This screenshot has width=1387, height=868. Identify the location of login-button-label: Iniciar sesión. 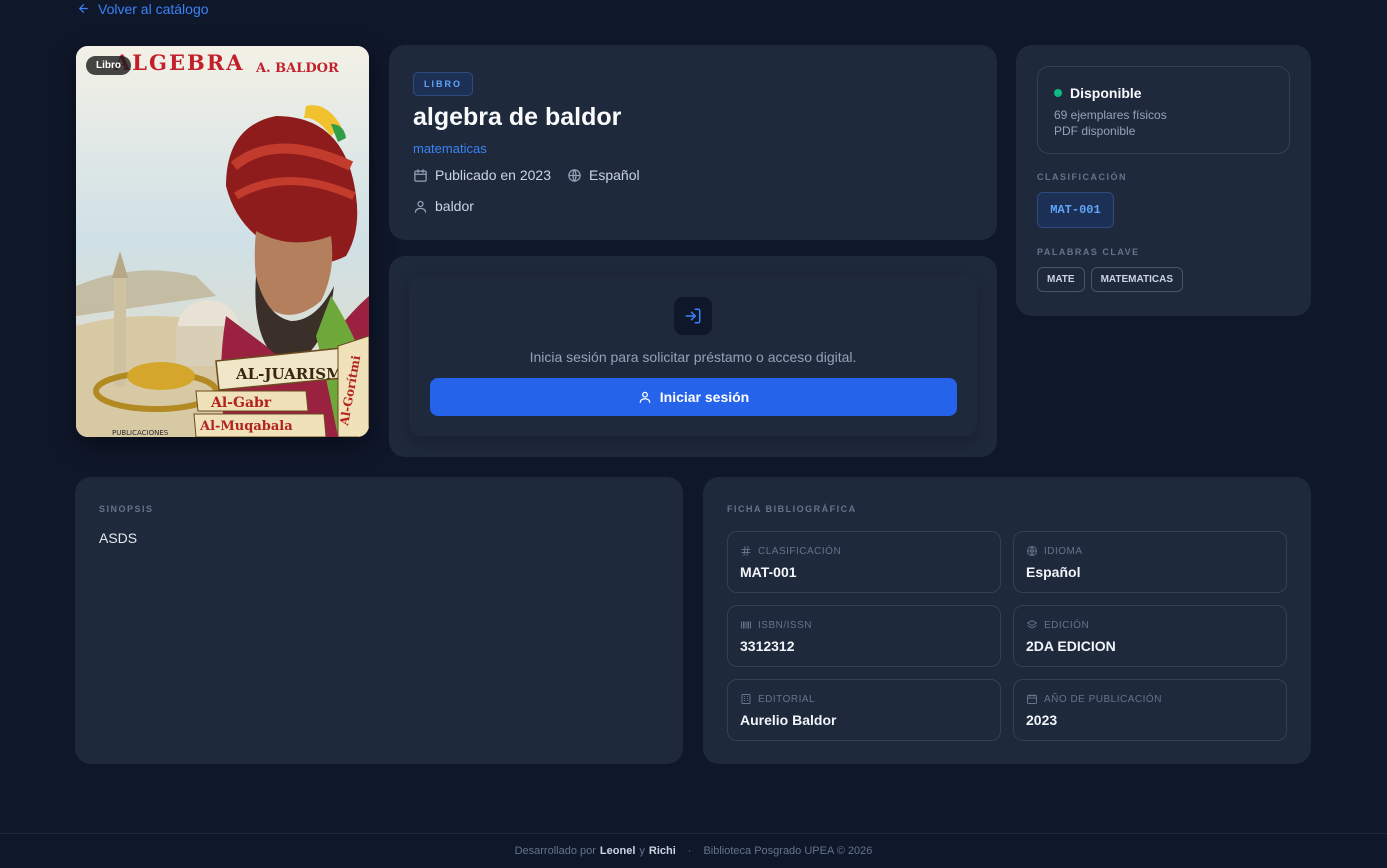
(704, 397).